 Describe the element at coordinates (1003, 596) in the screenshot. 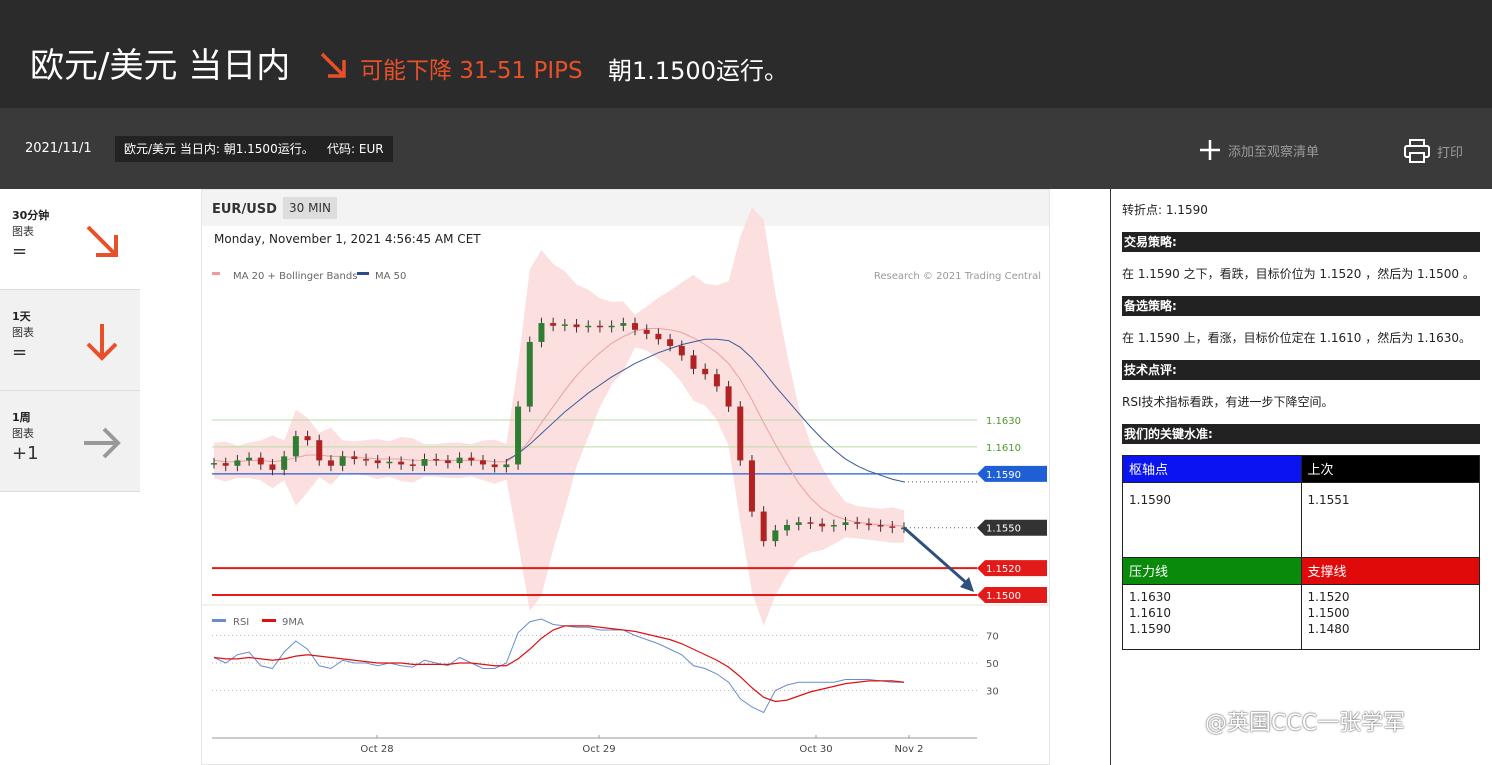

I see `target-label: 1.1500` at that location.